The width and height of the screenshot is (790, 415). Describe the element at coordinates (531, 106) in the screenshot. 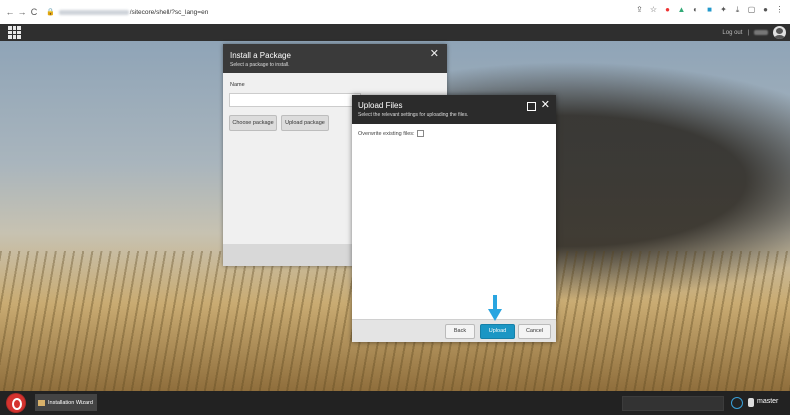

I see `maximize-icon` at that location.